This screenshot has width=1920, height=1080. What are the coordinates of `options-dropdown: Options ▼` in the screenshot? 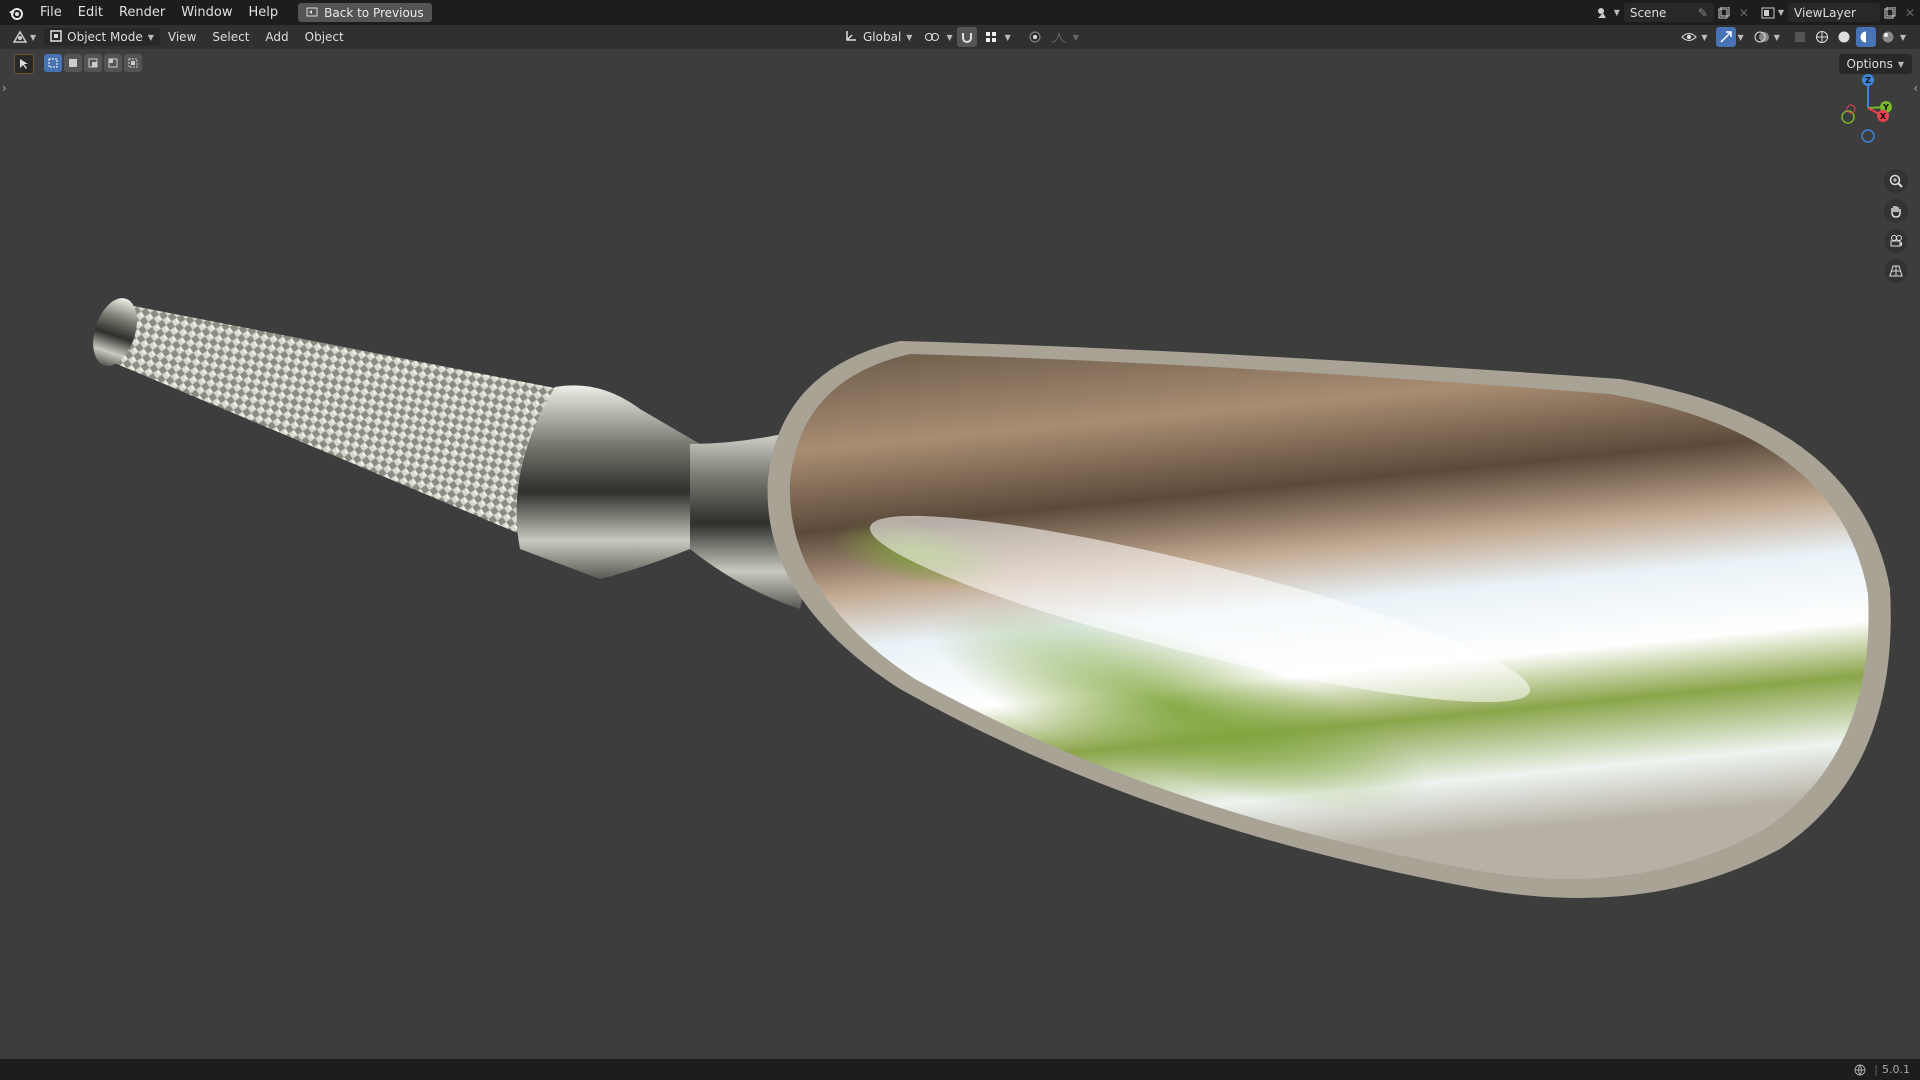 It's located at (1875, 64).